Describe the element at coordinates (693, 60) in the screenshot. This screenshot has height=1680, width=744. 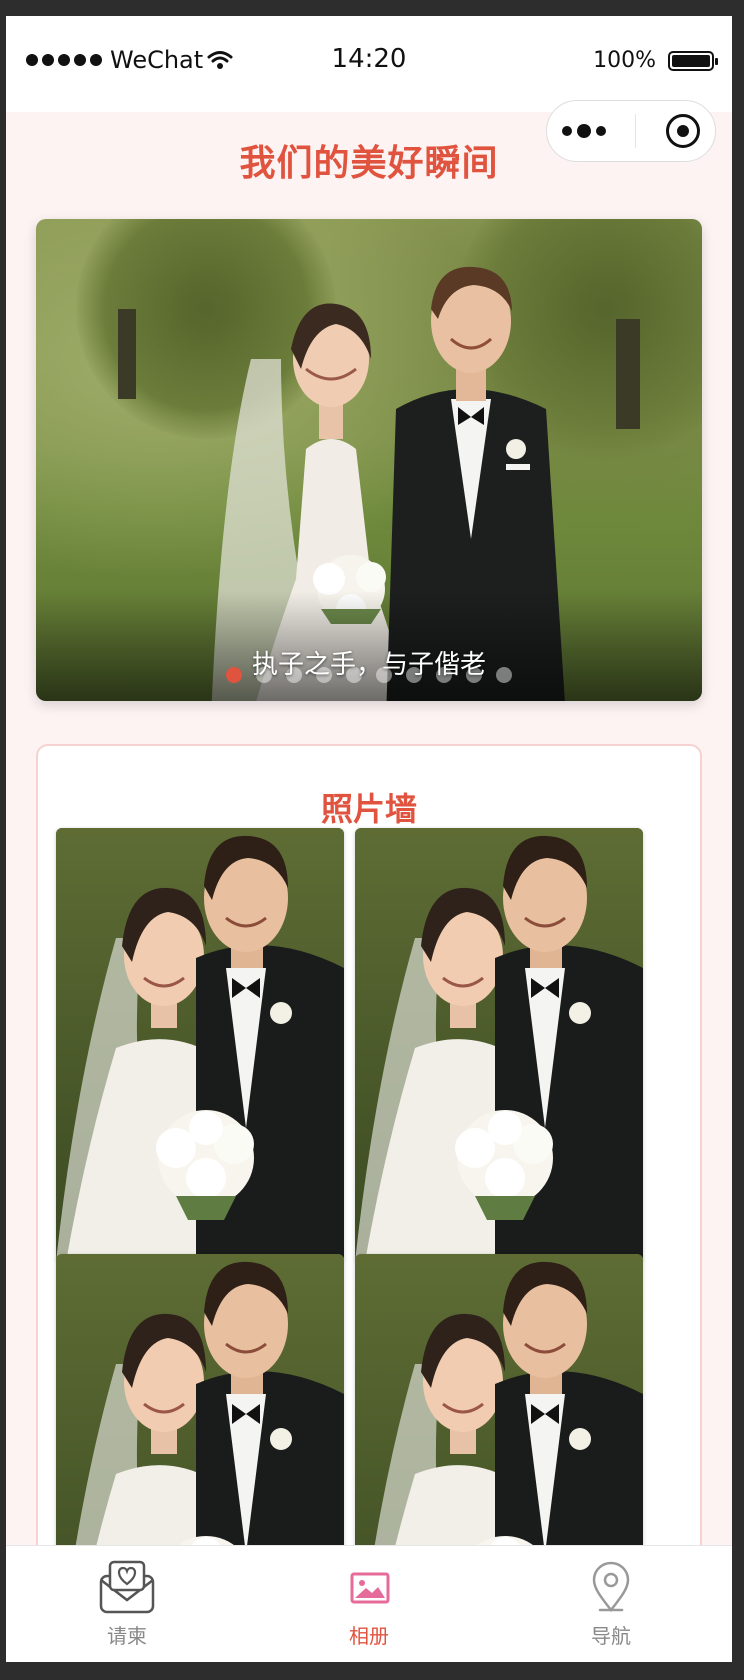
I see `battery-icon` at that location.